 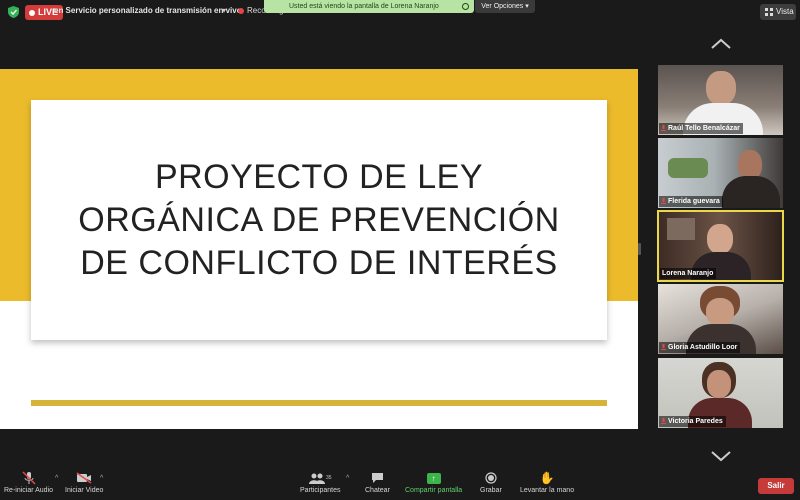 I want to click on restart-audio-button: Re-iniciar Audio, so click(x=28, y=485).